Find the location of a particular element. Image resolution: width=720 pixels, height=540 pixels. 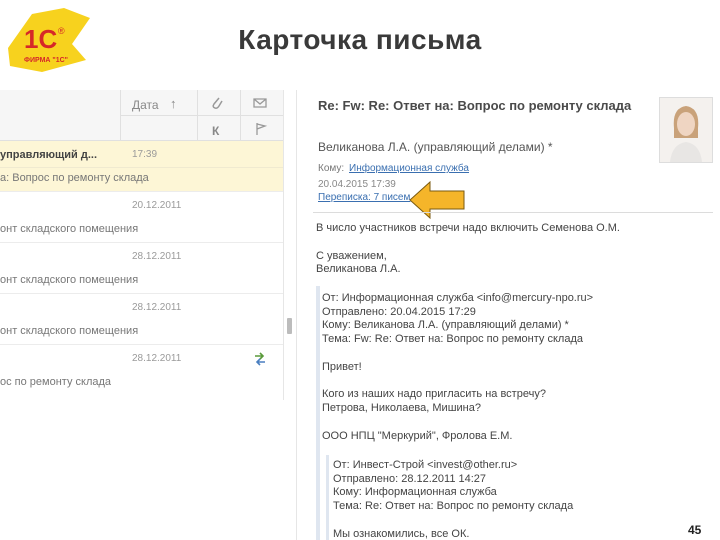

pointer-arrow-icon is located at coordinates (437, 200).